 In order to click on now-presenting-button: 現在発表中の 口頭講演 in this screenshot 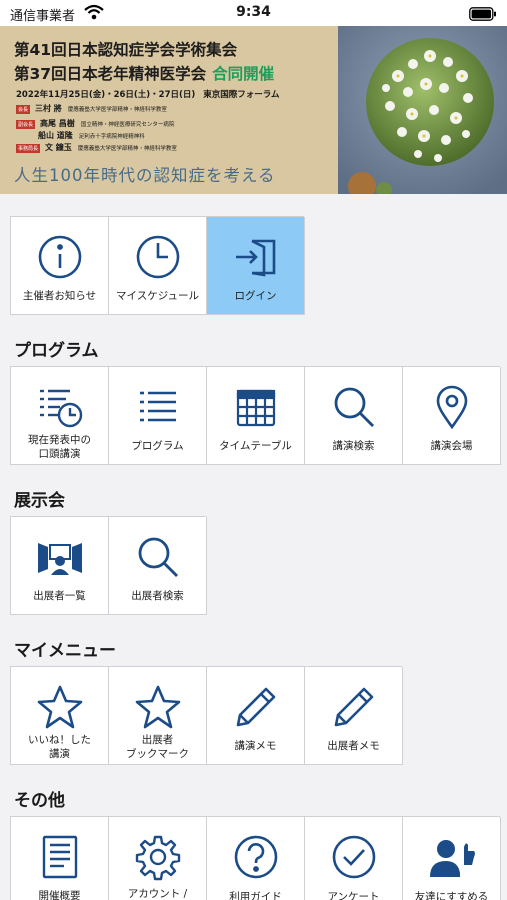, I will do `click(60, 416)`.